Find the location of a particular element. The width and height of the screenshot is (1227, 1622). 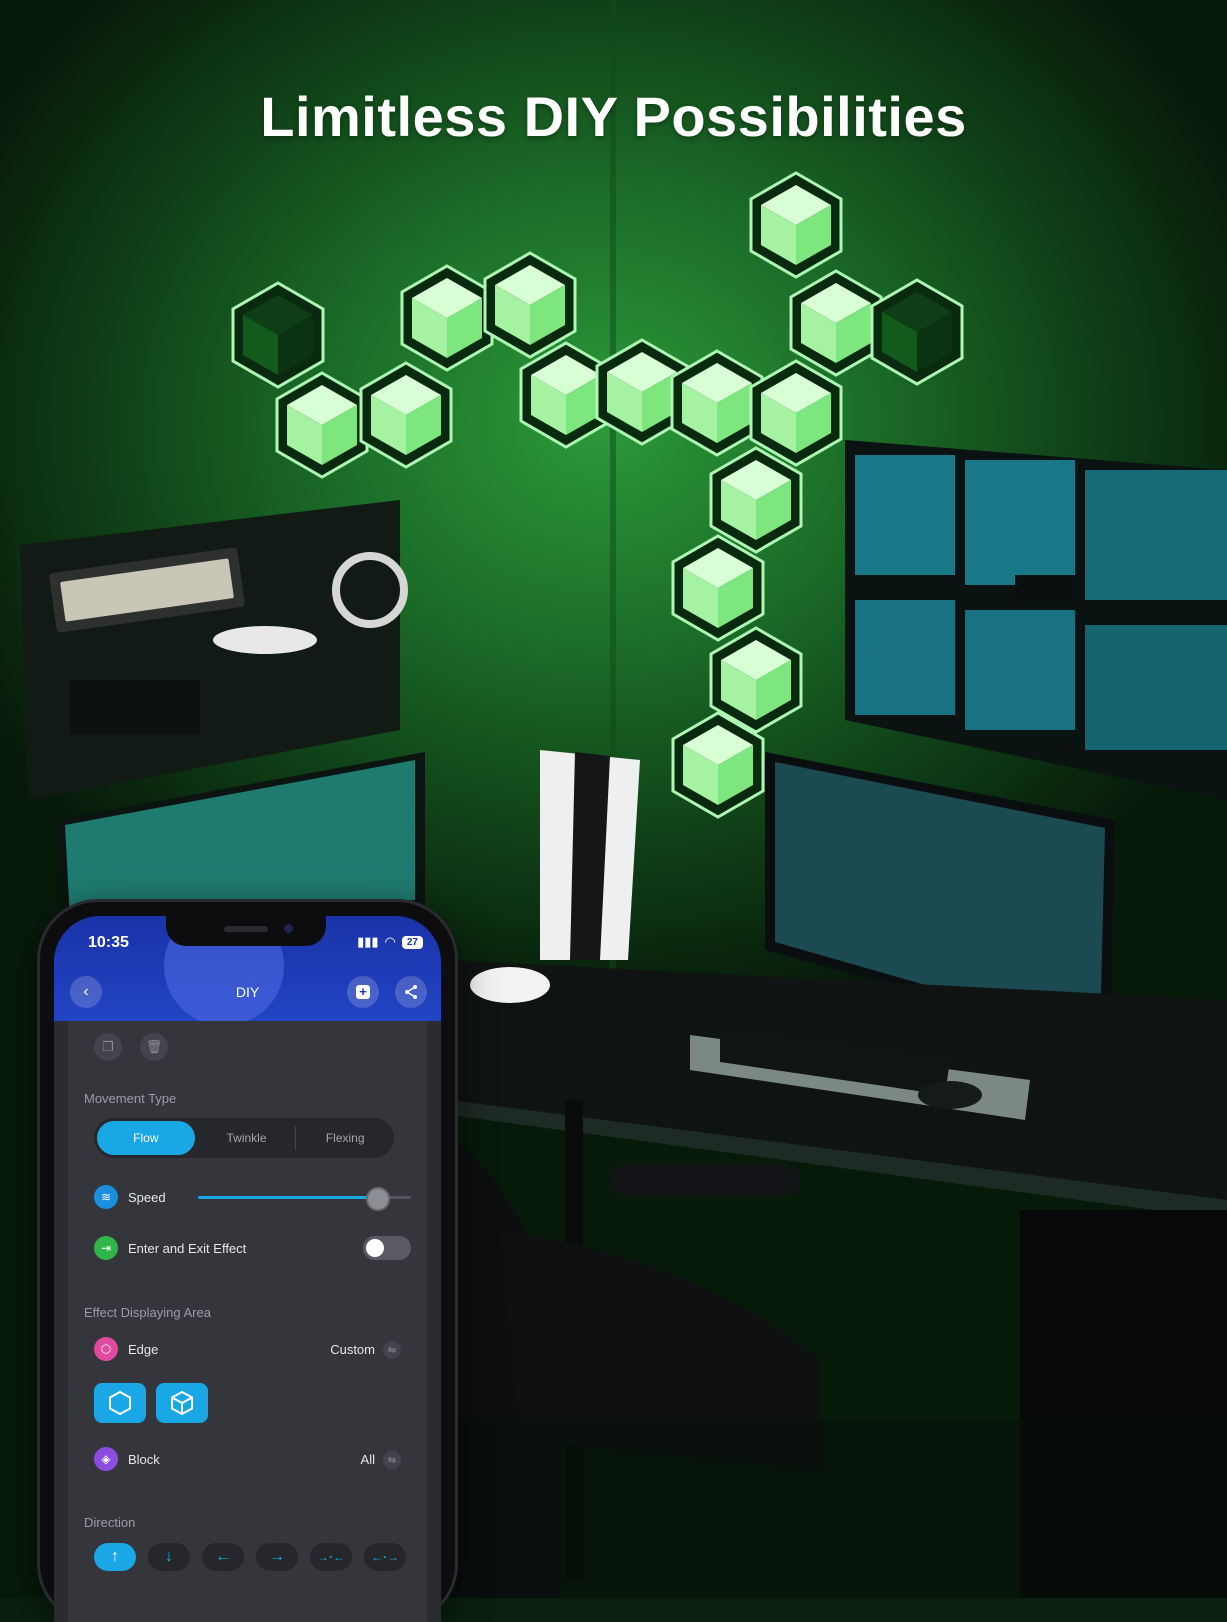

arrow-up-icon: ↑ is located at coordinates (115, 1556).